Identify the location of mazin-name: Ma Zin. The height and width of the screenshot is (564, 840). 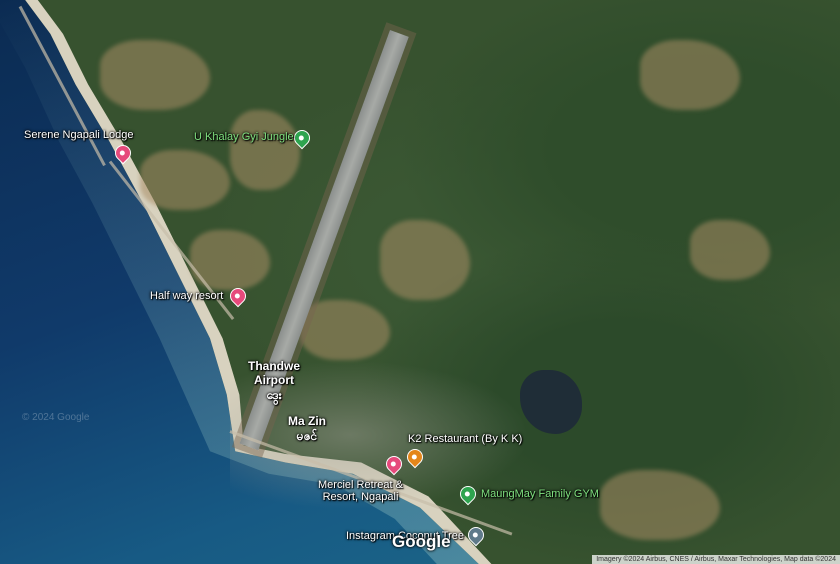
(307, 421).